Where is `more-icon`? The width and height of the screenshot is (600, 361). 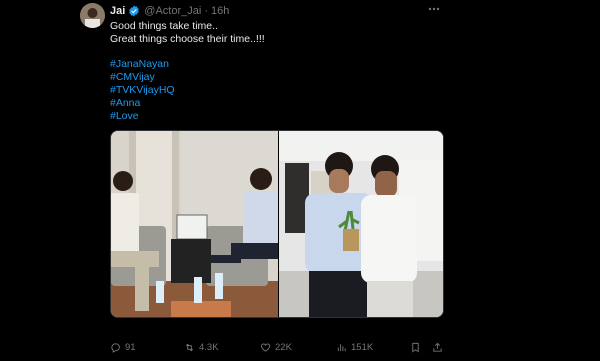
more-icon is located at coordinates (434, 9).